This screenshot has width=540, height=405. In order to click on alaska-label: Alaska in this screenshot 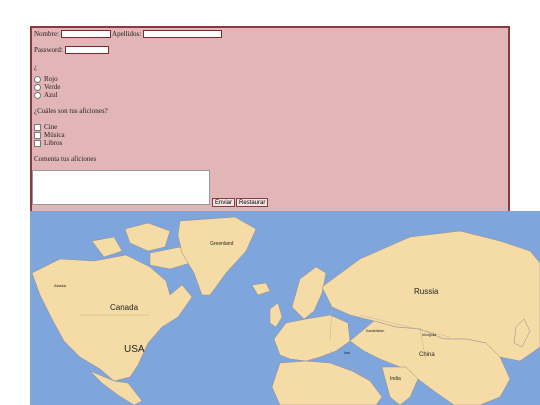, I will do `click(60, 285)`.